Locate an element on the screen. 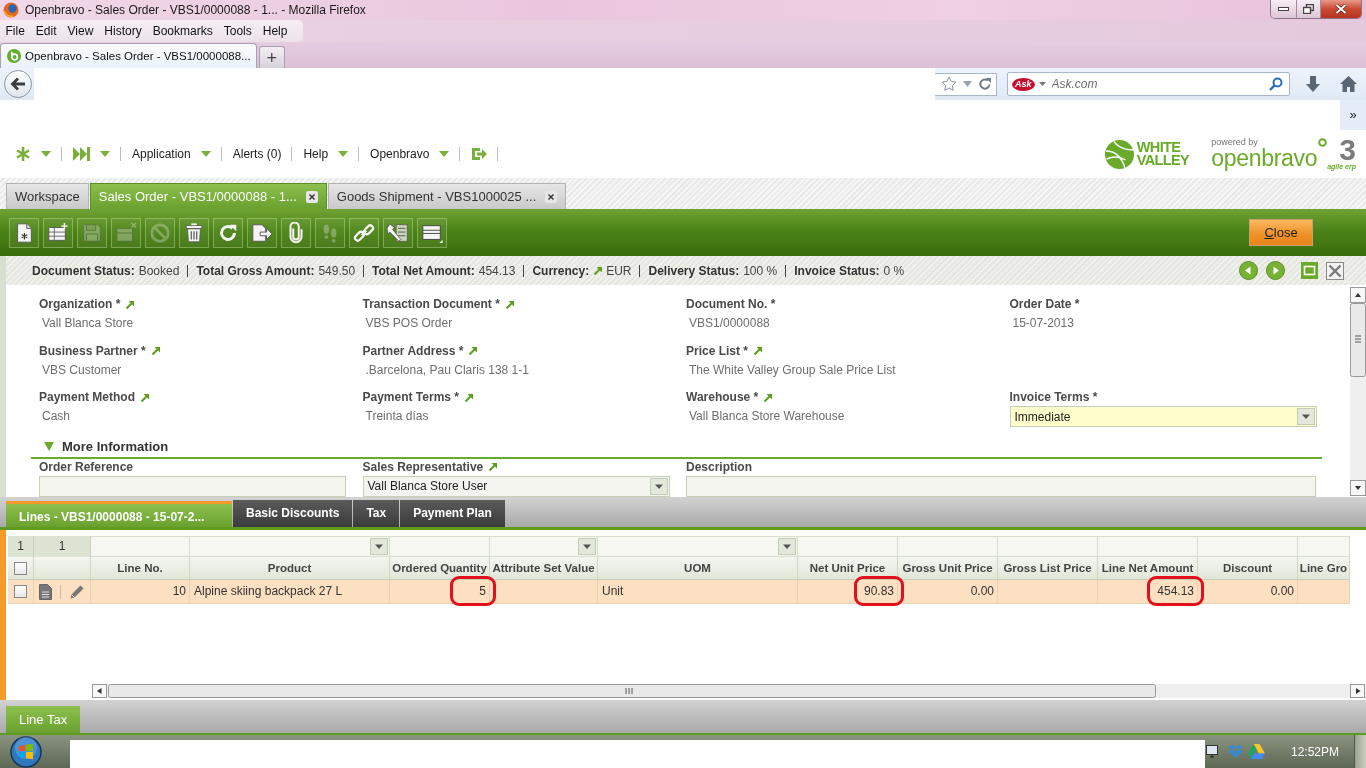 This screenshot has height=768, width=1366. layout-button is located at coordinates (432, 232).